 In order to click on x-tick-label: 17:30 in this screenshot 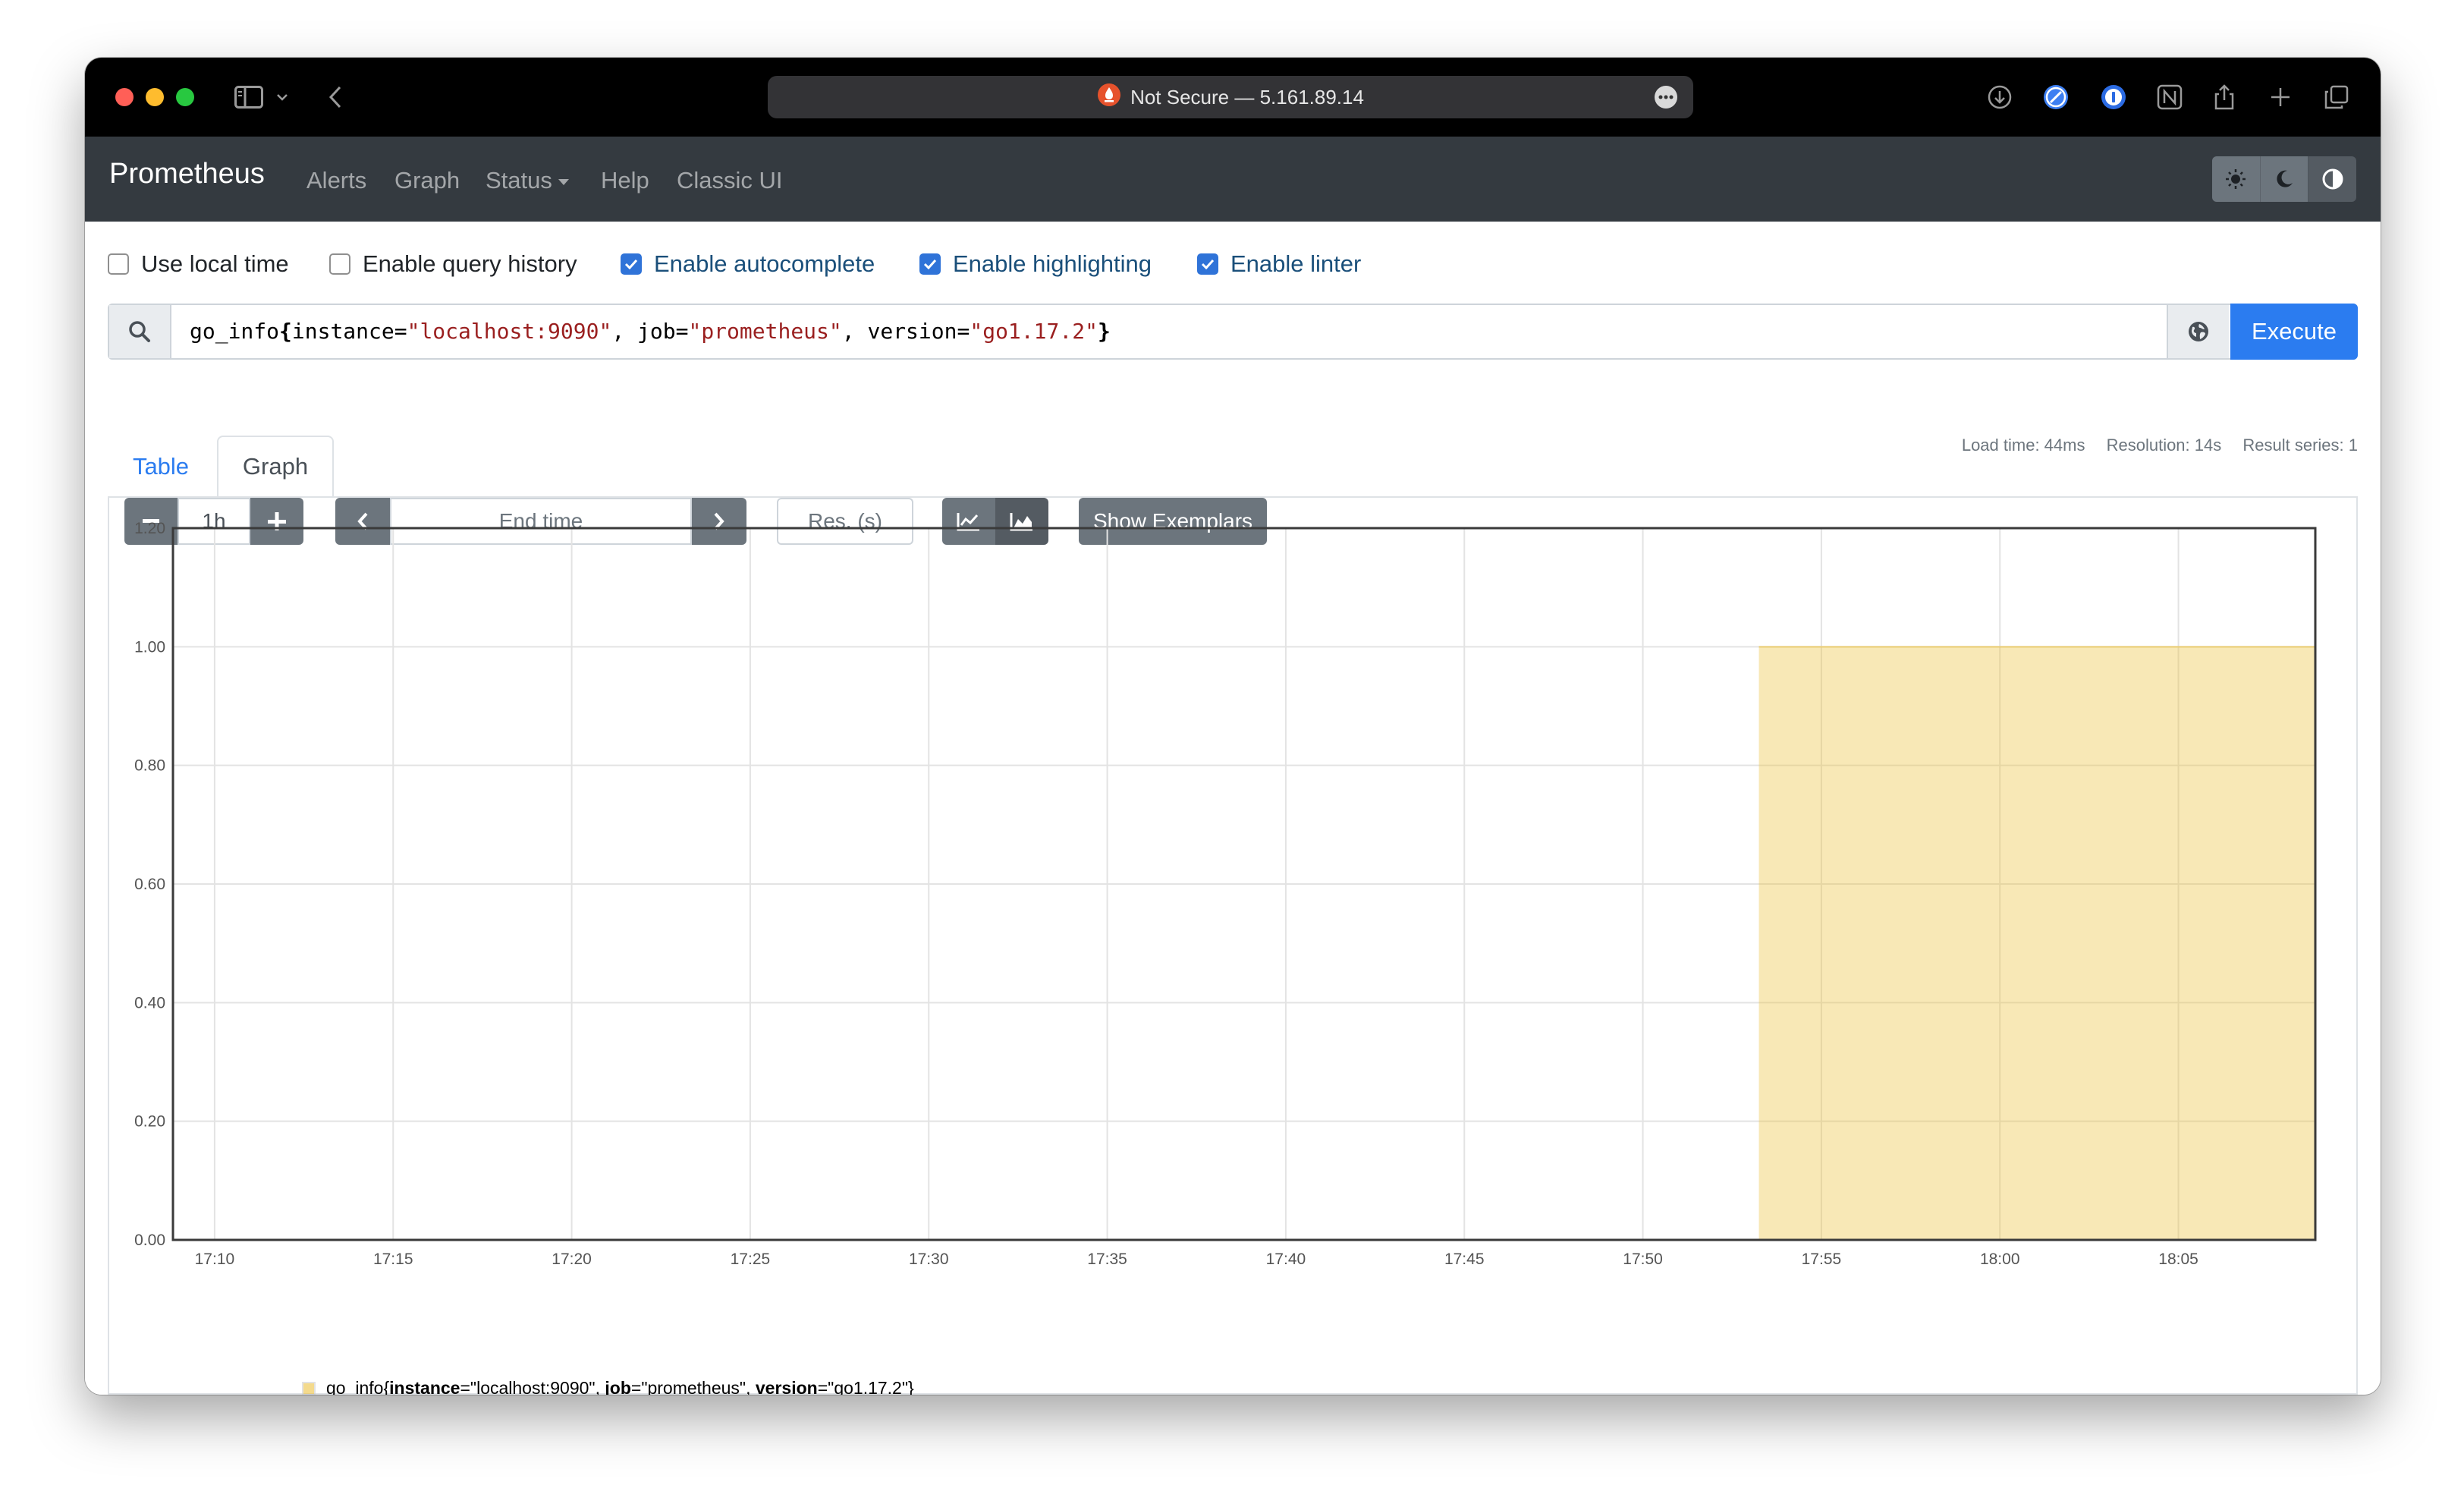, I will do `click(929, 1259)`.